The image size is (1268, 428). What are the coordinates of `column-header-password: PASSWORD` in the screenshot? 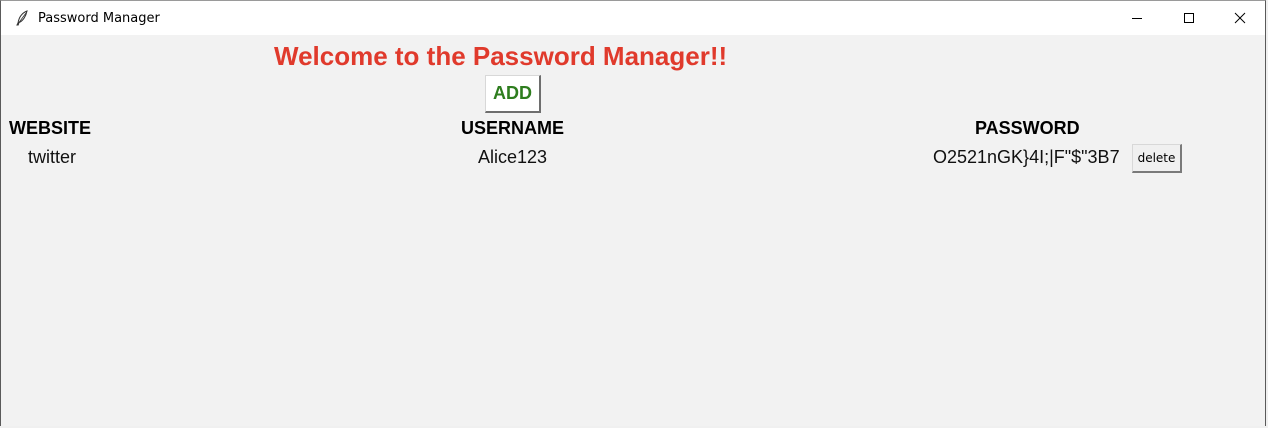 It's located at (1027, 128).